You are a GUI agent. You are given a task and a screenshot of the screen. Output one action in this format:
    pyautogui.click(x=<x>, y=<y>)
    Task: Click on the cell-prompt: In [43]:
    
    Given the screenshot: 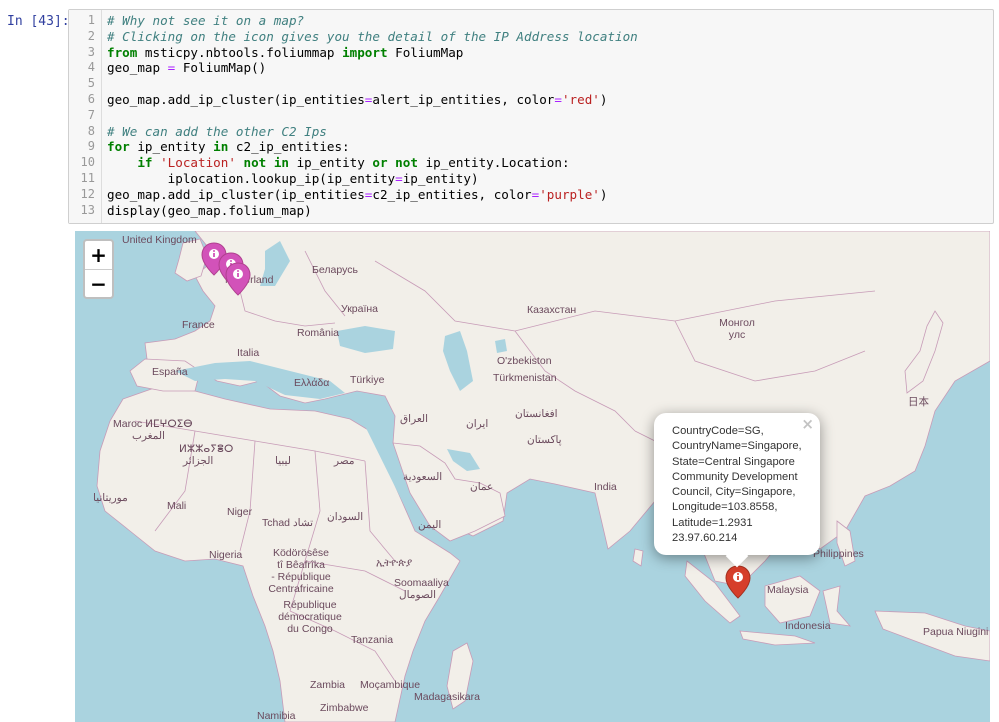 What is the action you would take?
    pyautogui.click(x=38, y=21)
    